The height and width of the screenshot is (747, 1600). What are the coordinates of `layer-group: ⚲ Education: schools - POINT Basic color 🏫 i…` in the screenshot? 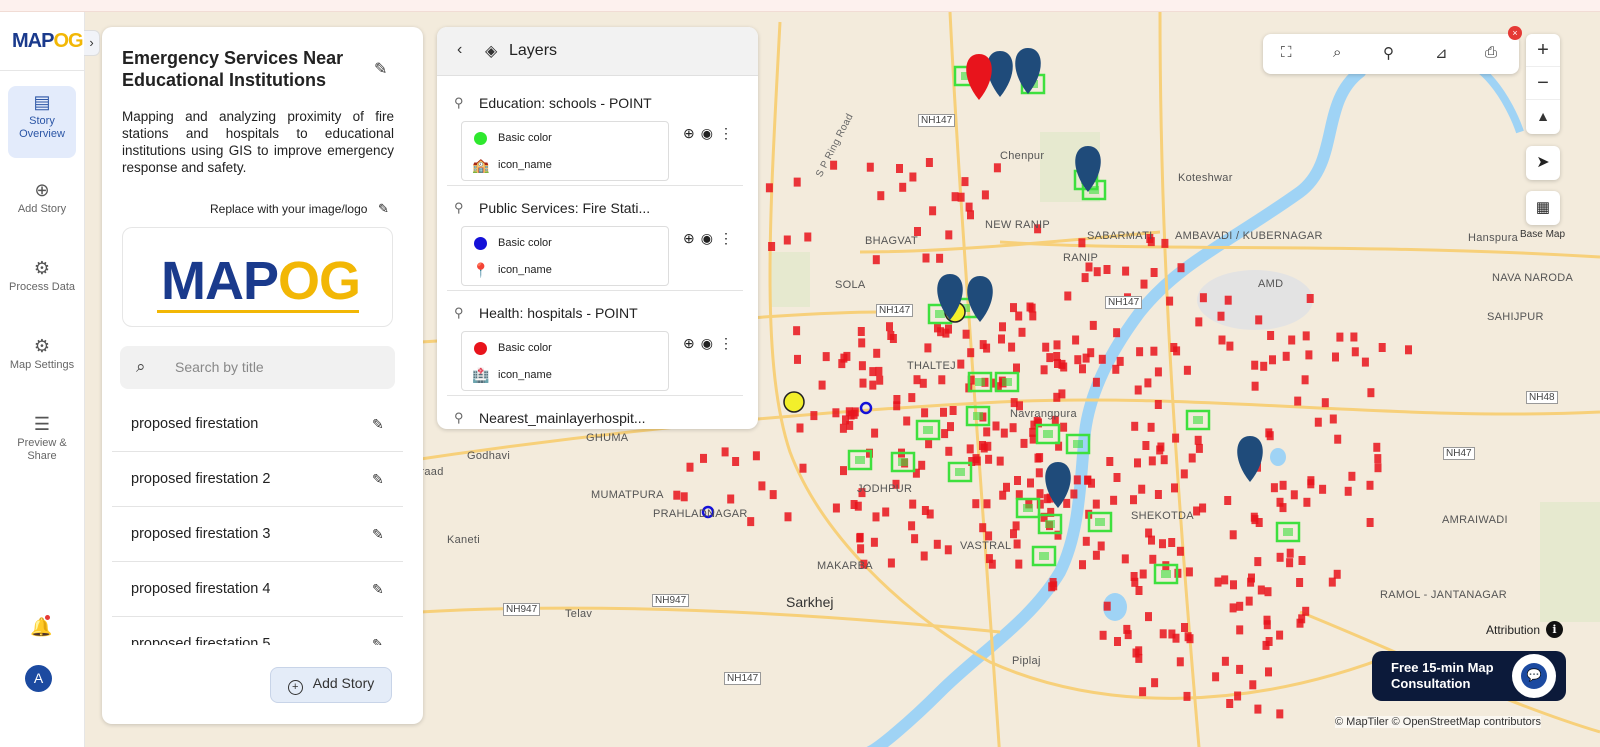 It's located at (595, 133).